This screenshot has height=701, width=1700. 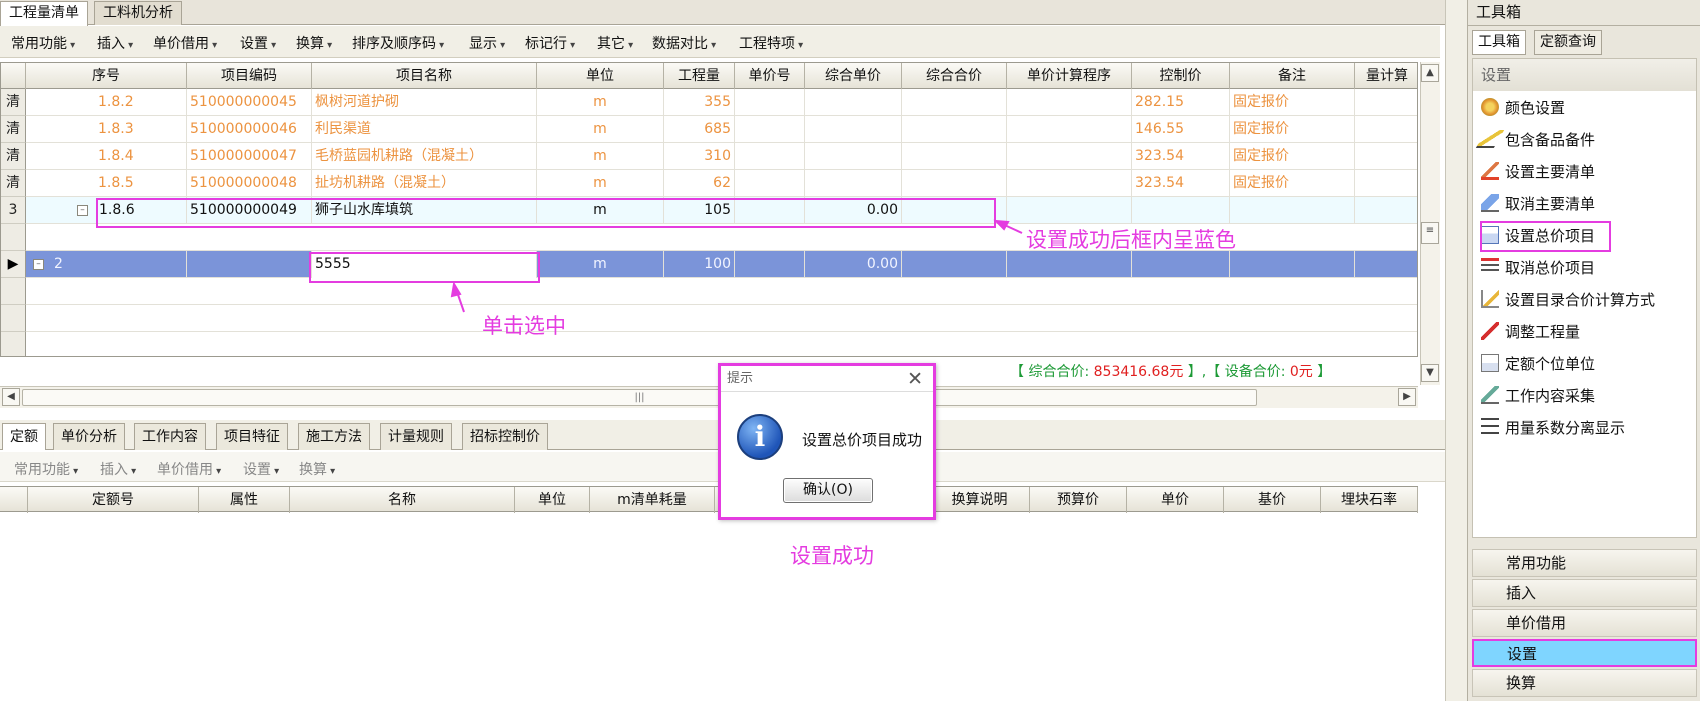 What do you see at coordinates (980, 500) in the screenshot?
I see `col-conversion-note: 换算说明` at bounding box center [980, 500].